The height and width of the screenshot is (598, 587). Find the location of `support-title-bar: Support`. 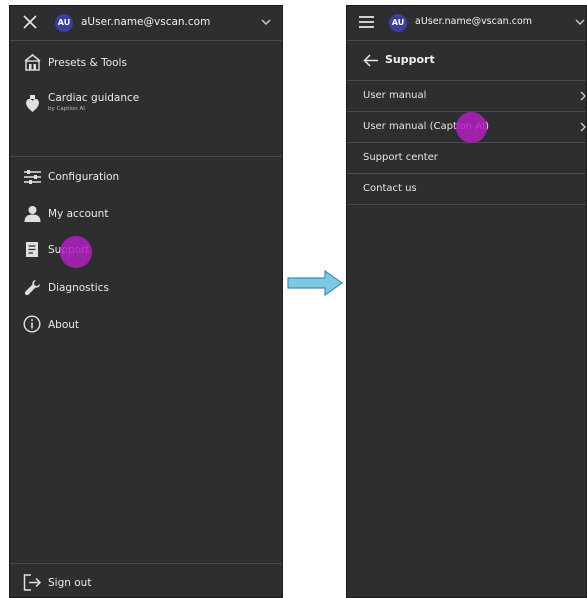

support-title-bar: Support is located at coordinates (466, 61).